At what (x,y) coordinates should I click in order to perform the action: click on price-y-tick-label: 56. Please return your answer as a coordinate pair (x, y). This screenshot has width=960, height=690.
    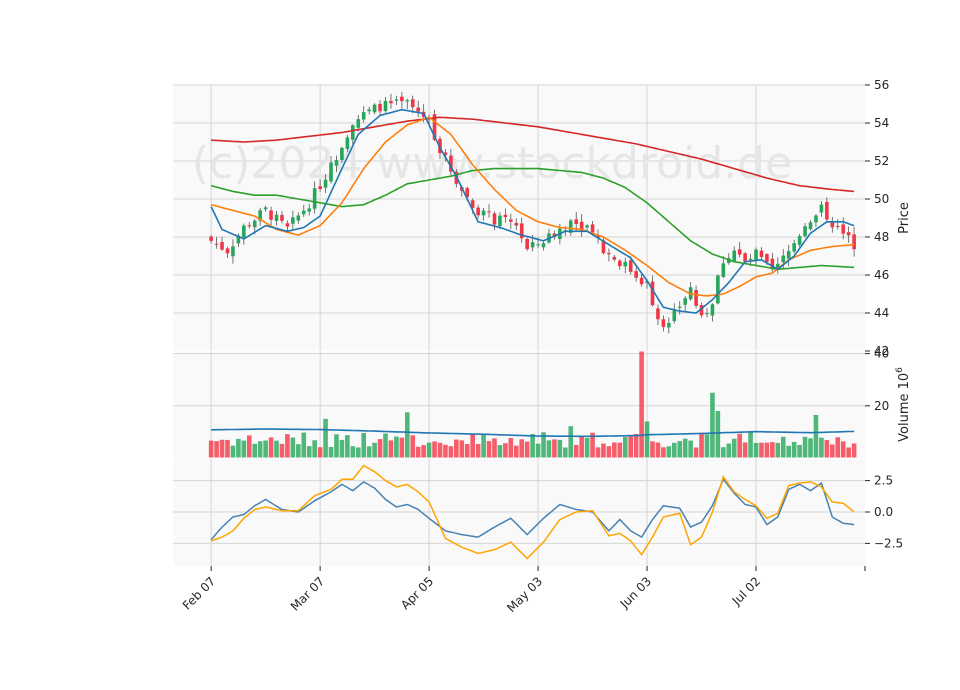
    Looking at the image, I should click on (881, 85).